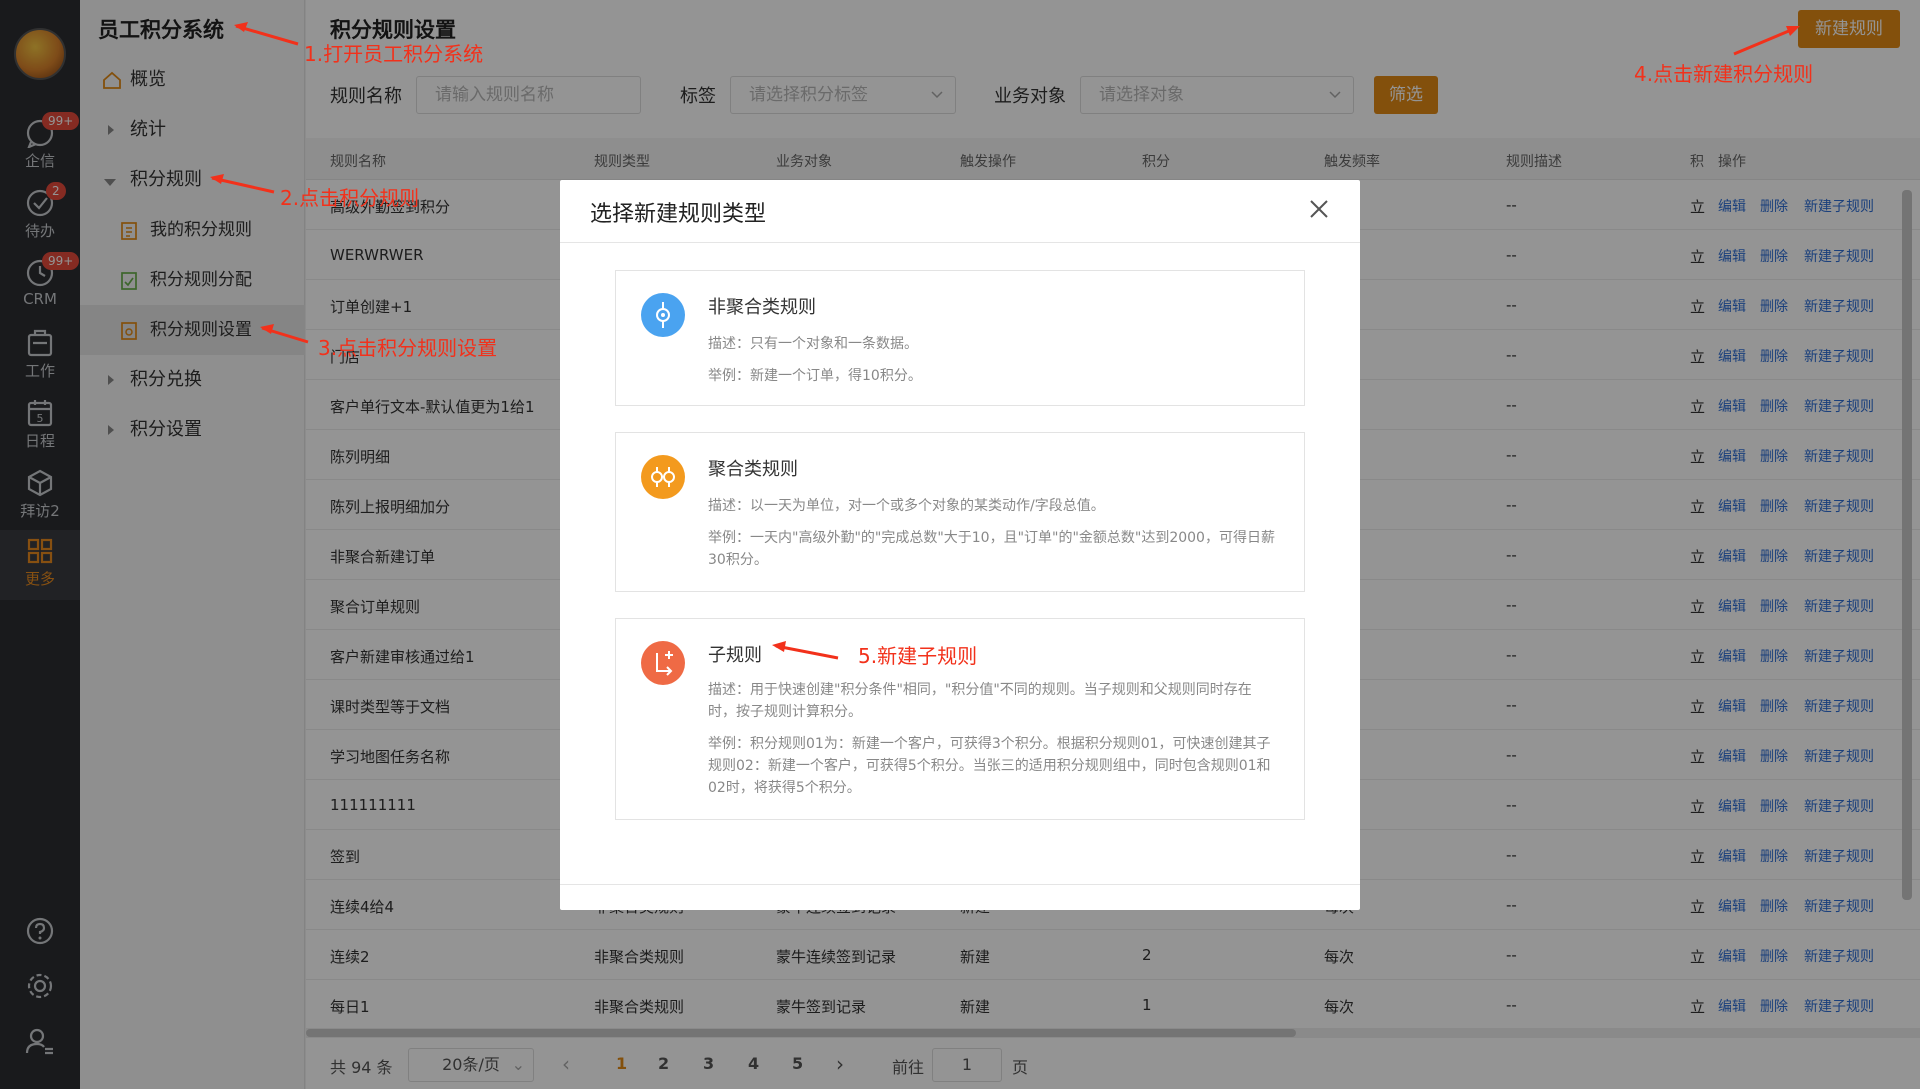 The height and width of the screenshot is (1089, 1920). Describe the element at coordinates (663, 315) in the screenshot. I see `non-aggregate-icon` at that location.